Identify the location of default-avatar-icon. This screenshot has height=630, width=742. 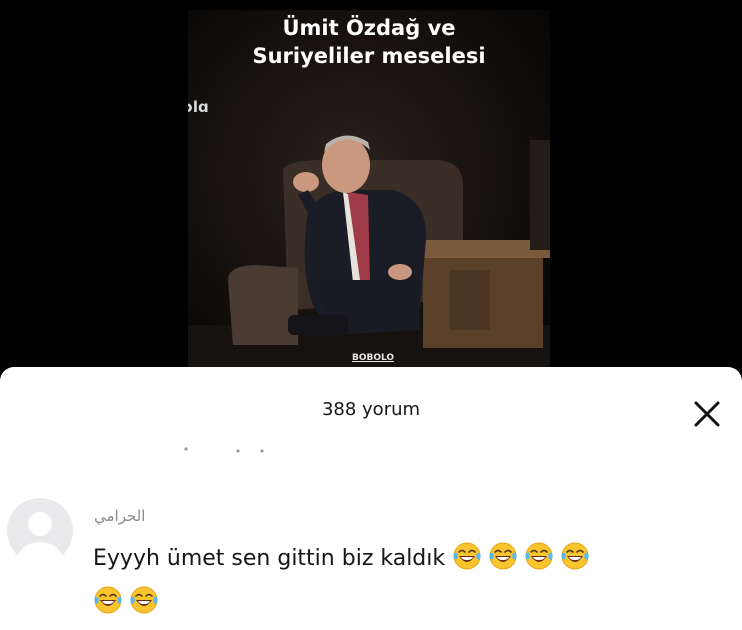
(40, 538).